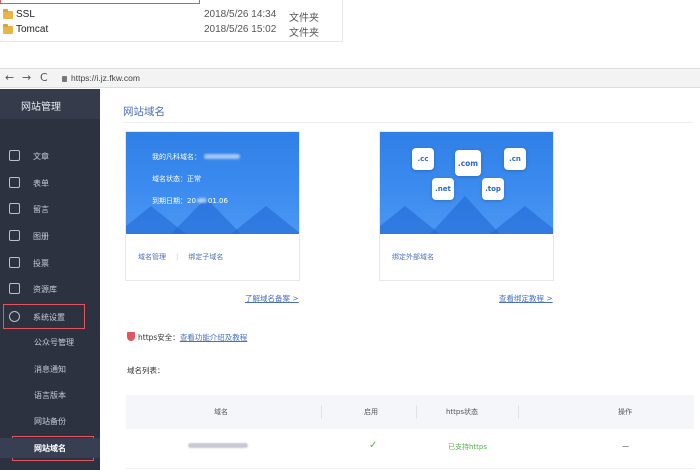  What do you see at coordinates (205, 257) in the screenshot?
I see `bind-subdomain-link: 绑定子域名` at bounding box center [205, 257].